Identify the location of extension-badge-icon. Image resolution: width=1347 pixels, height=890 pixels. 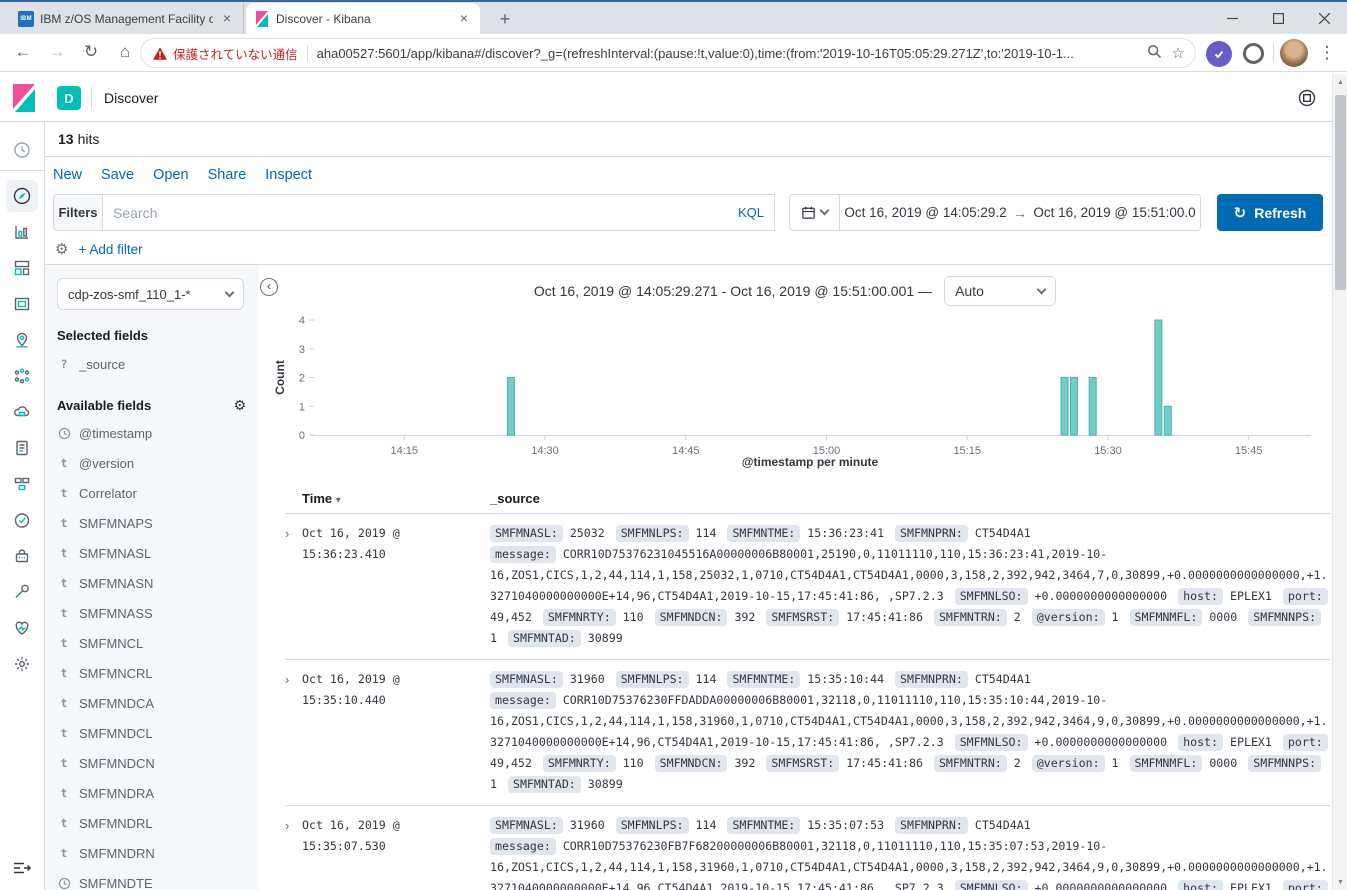
(1219, 54).